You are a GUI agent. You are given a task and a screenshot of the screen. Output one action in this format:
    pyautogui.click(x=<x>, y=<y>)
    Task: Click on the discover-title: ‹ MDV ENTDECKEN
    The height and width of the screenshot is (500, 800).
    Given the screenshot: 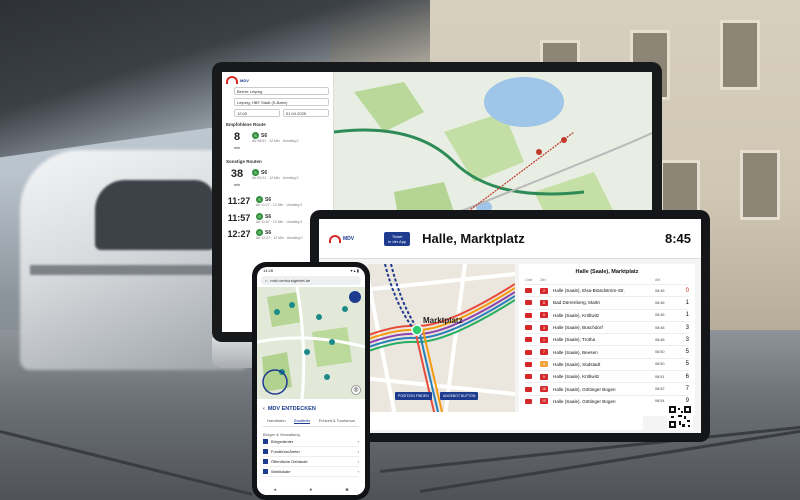 What is the action you would take?
    pyautogui.click(x=311, y=409)
    